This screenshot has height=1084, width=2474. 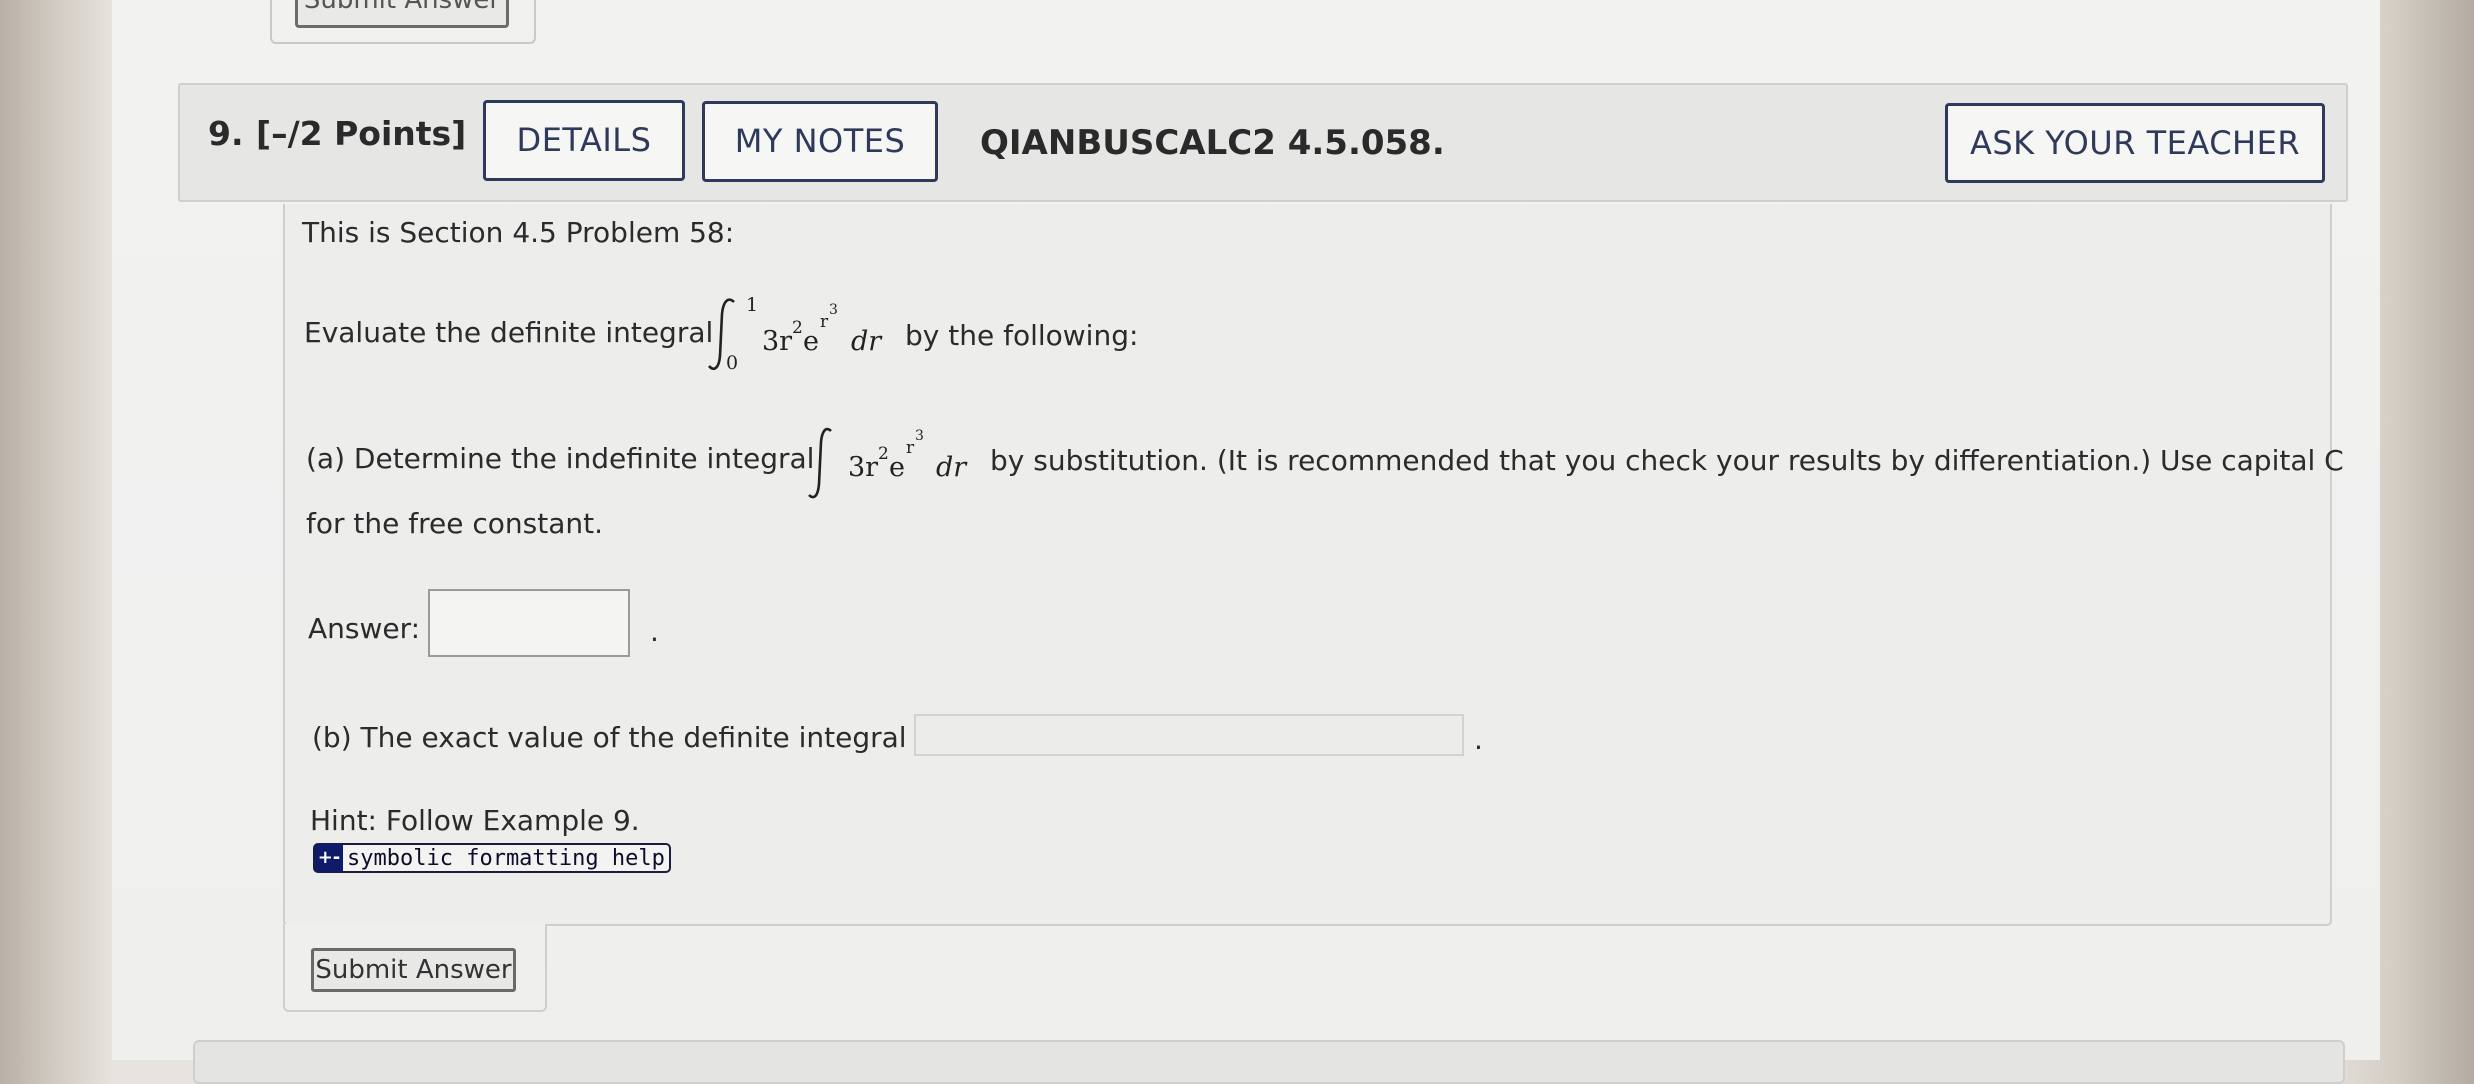 I want to click on answer-b-input, so click(x=1189, y=735).